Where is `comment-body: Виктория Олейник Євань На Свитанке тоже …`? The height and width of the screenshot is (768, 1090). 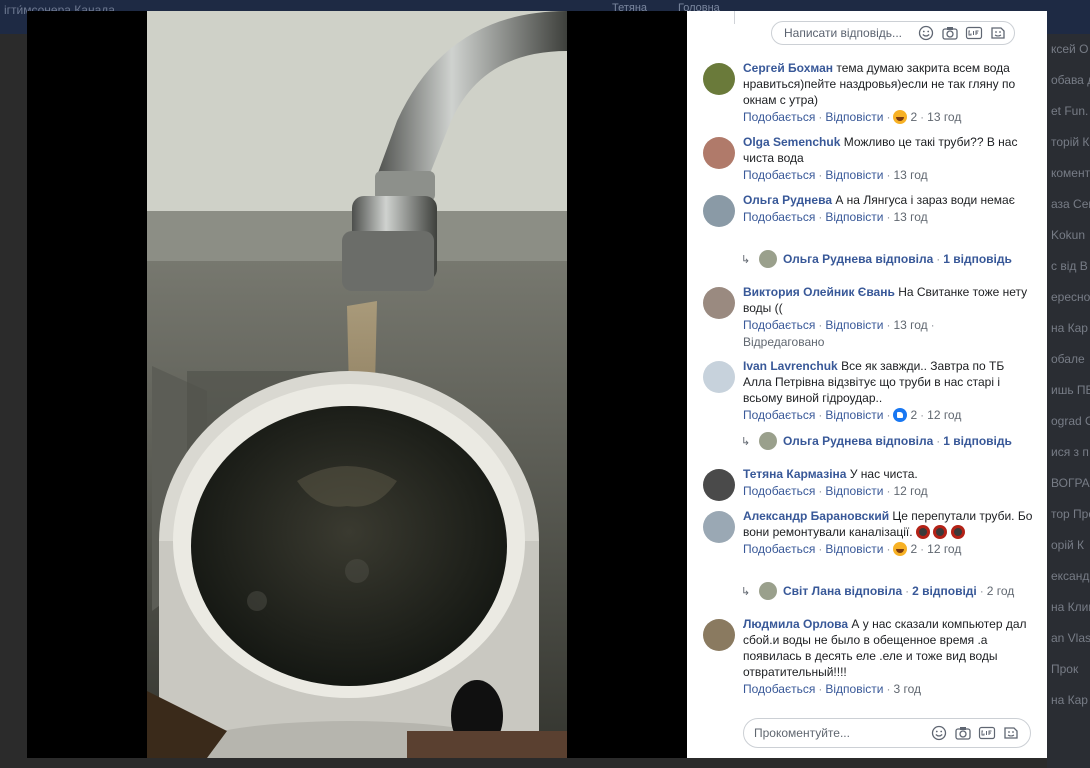 comment-body: Виктория Олейник Євань На Свитанке тоже … is located at coordinates (888, 317).